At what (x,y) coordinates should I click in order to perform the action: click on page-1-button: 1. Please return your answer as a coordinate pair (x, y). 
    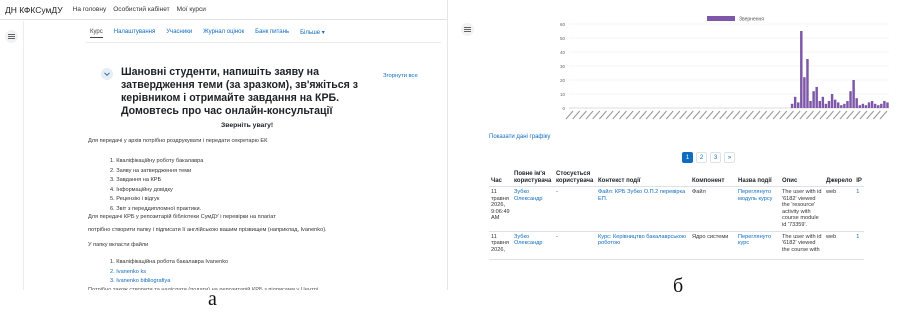
    Looking at the image, I should click on (687, 157).